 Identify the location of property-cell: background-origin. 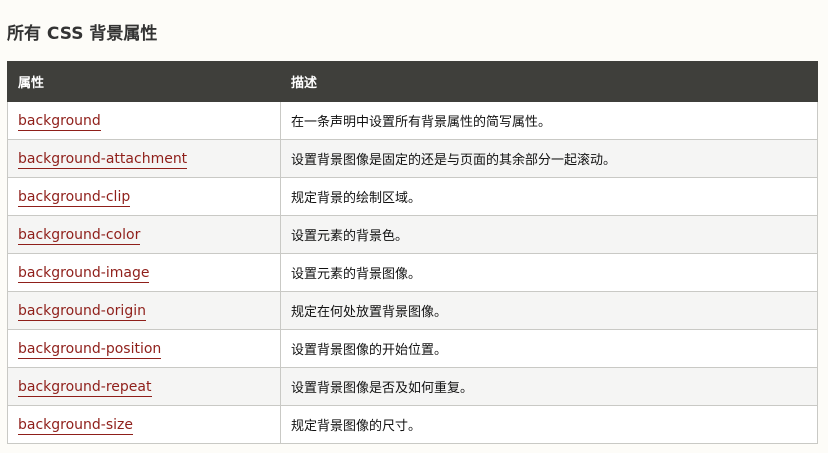
(144, 310).